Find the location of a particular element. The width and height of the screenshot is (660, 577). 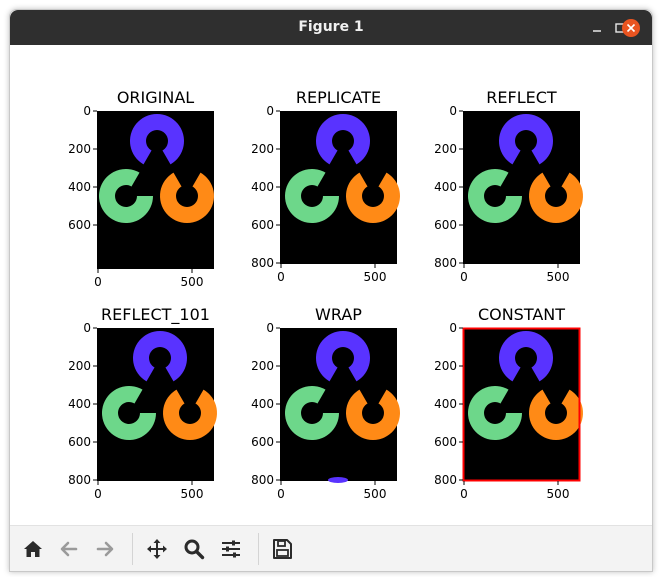

sliders-icon is located at coordinates (231, 549).